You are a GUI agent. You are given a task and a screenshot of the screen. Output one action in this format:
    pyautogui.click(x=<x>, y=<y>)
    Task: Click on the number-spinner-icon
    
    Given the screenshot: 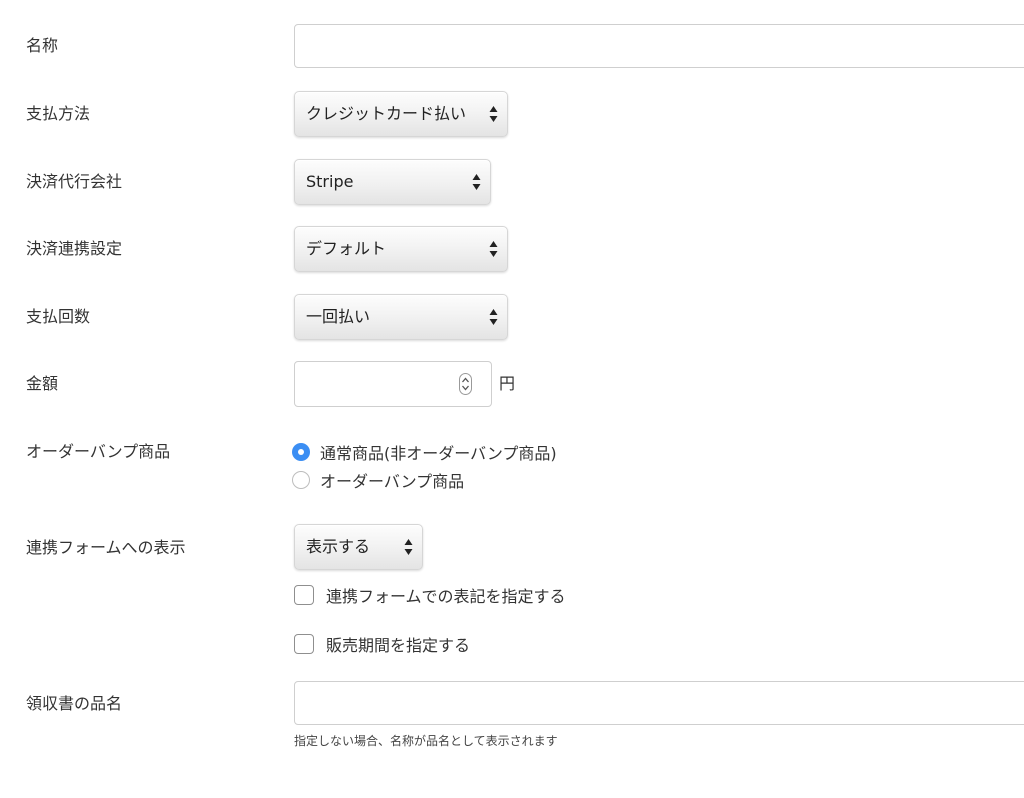 What is the action you would take?
    pyautogui.click(x=465, y=384)
    